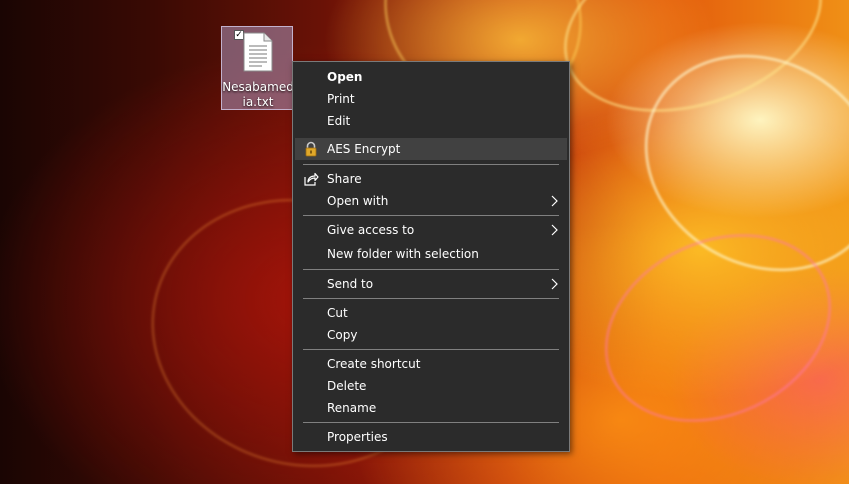  Describe the element at coordinates (403, 254) in the screenshot. I see `menu-item-label: New folder with selection` at that location.